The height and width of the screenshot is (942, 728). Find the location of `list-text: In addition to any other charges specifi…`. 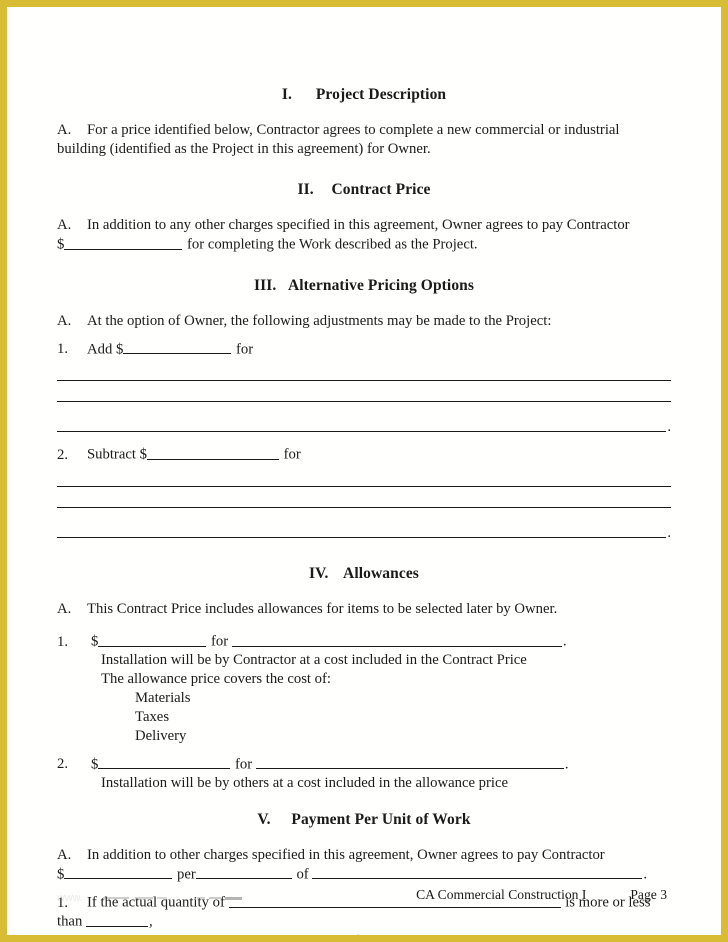

list-text: In addition to any other charges specifi… is located at coordinates (358, 225).